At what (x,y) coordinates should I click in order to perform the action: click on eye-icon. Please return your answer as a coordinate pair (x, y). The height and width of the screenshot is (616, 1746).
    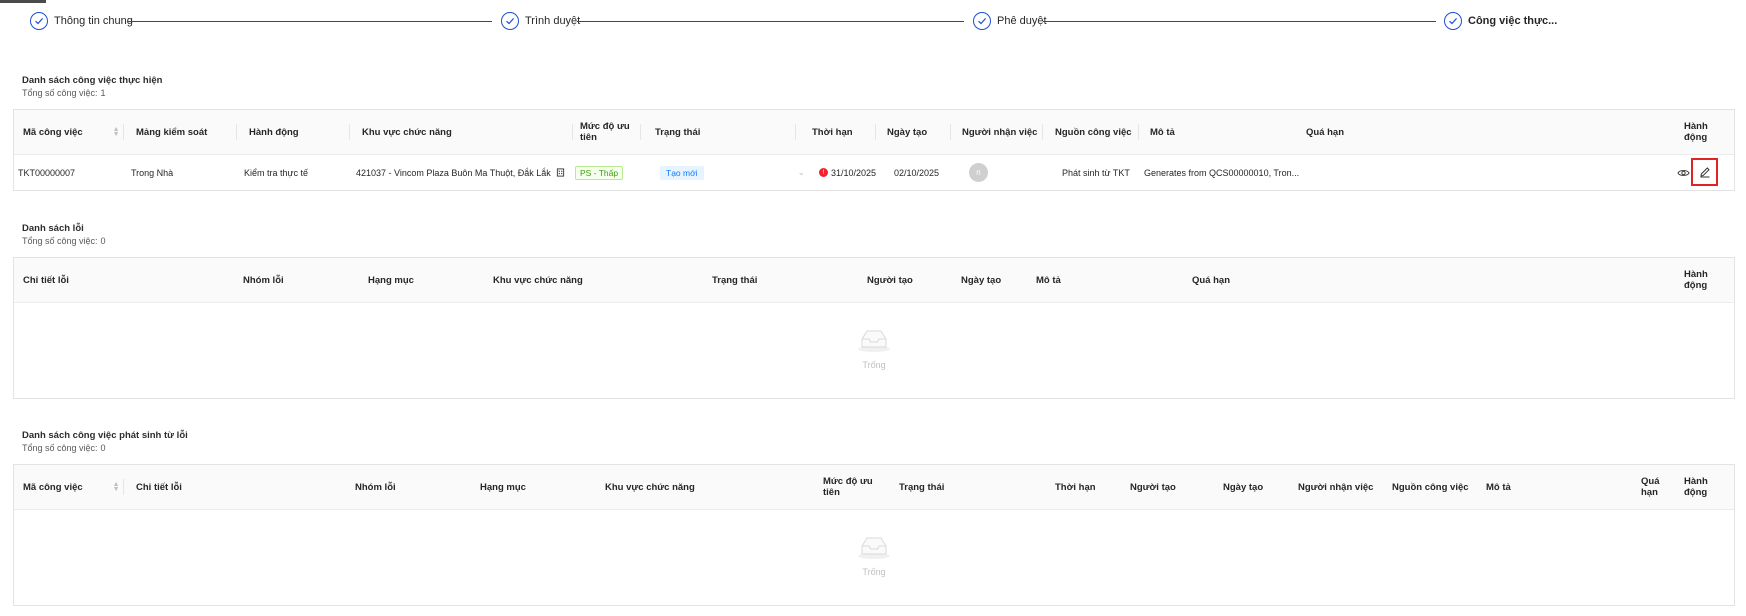
    Looking at the image, I should click on (1683, 172).